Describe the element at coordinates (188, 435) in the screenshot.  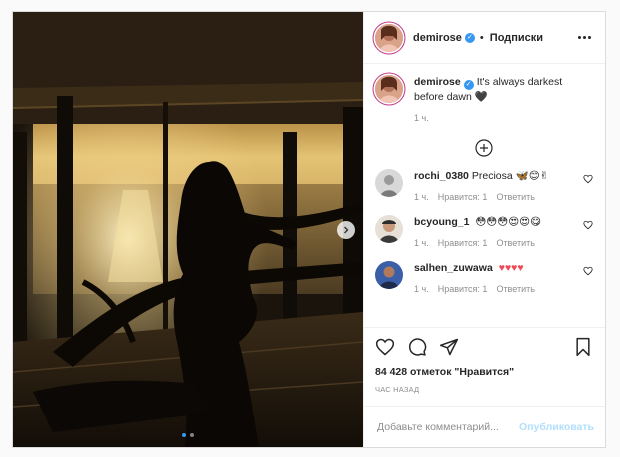
I see `carousel-indicator` at that location.